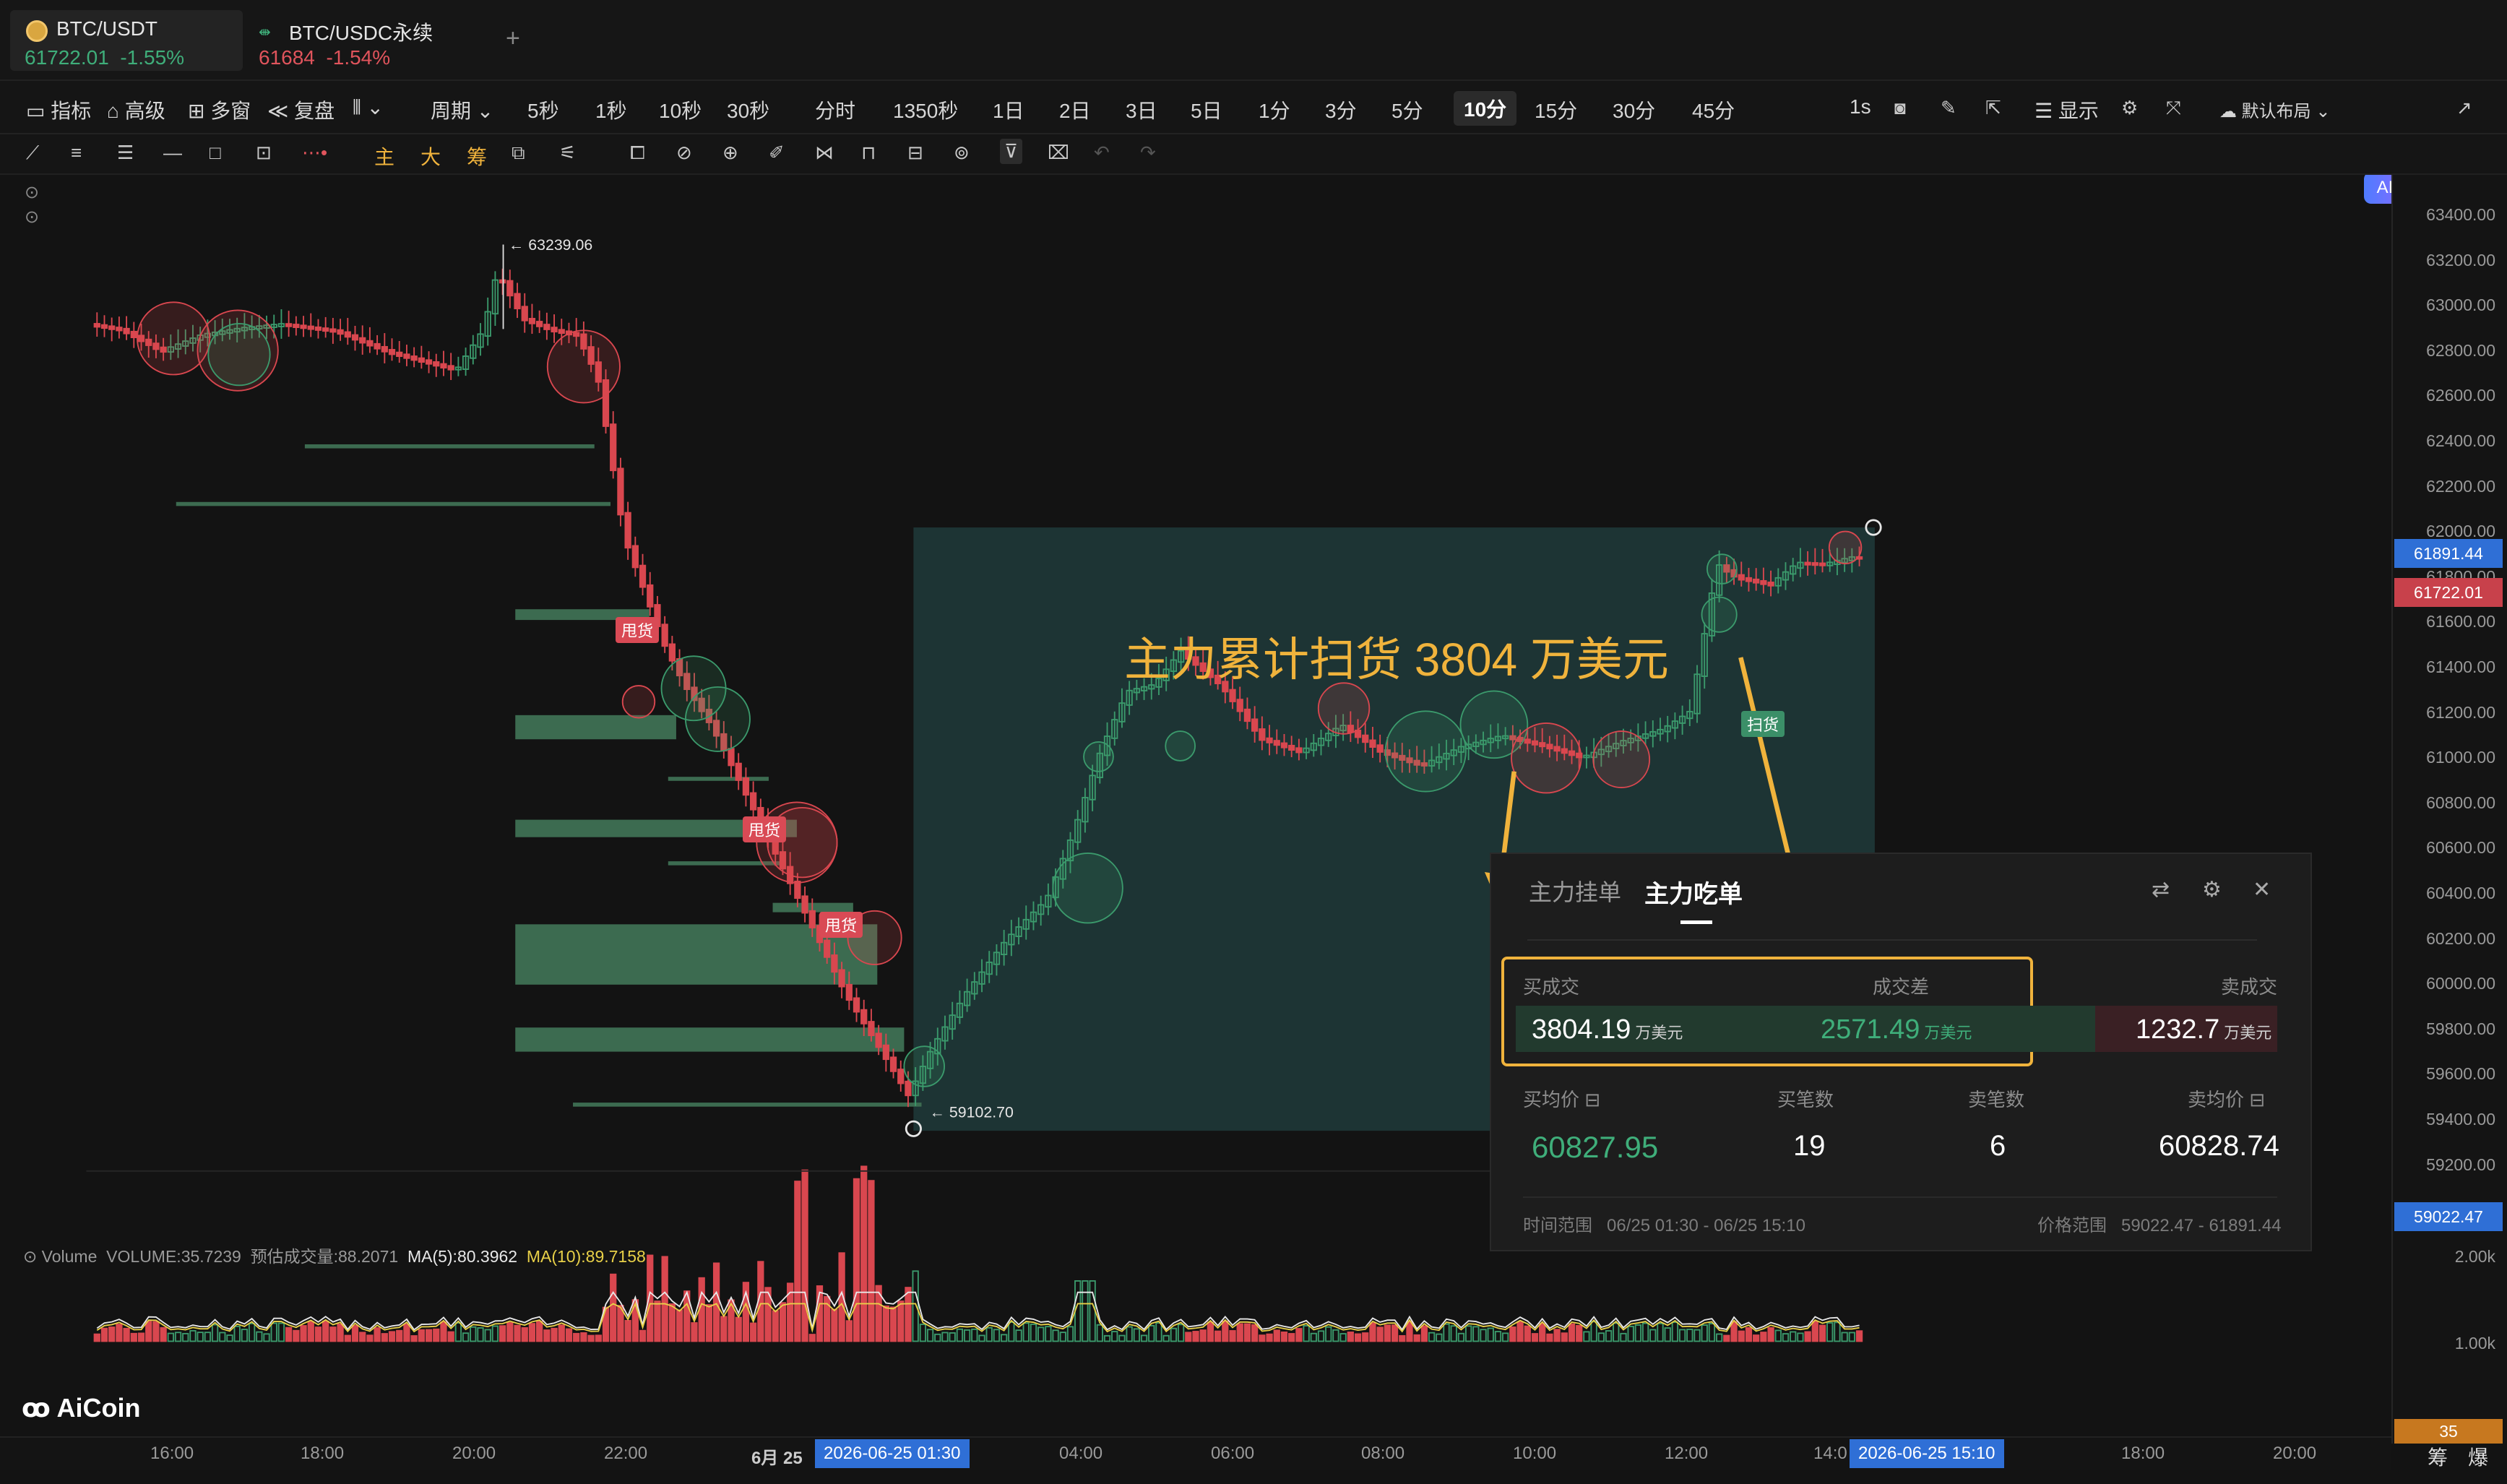  What do you see at coordinates (2438, 1456) in the screenshot?
I see `chip-button: 筹` at bounding box center [2438, 1456].